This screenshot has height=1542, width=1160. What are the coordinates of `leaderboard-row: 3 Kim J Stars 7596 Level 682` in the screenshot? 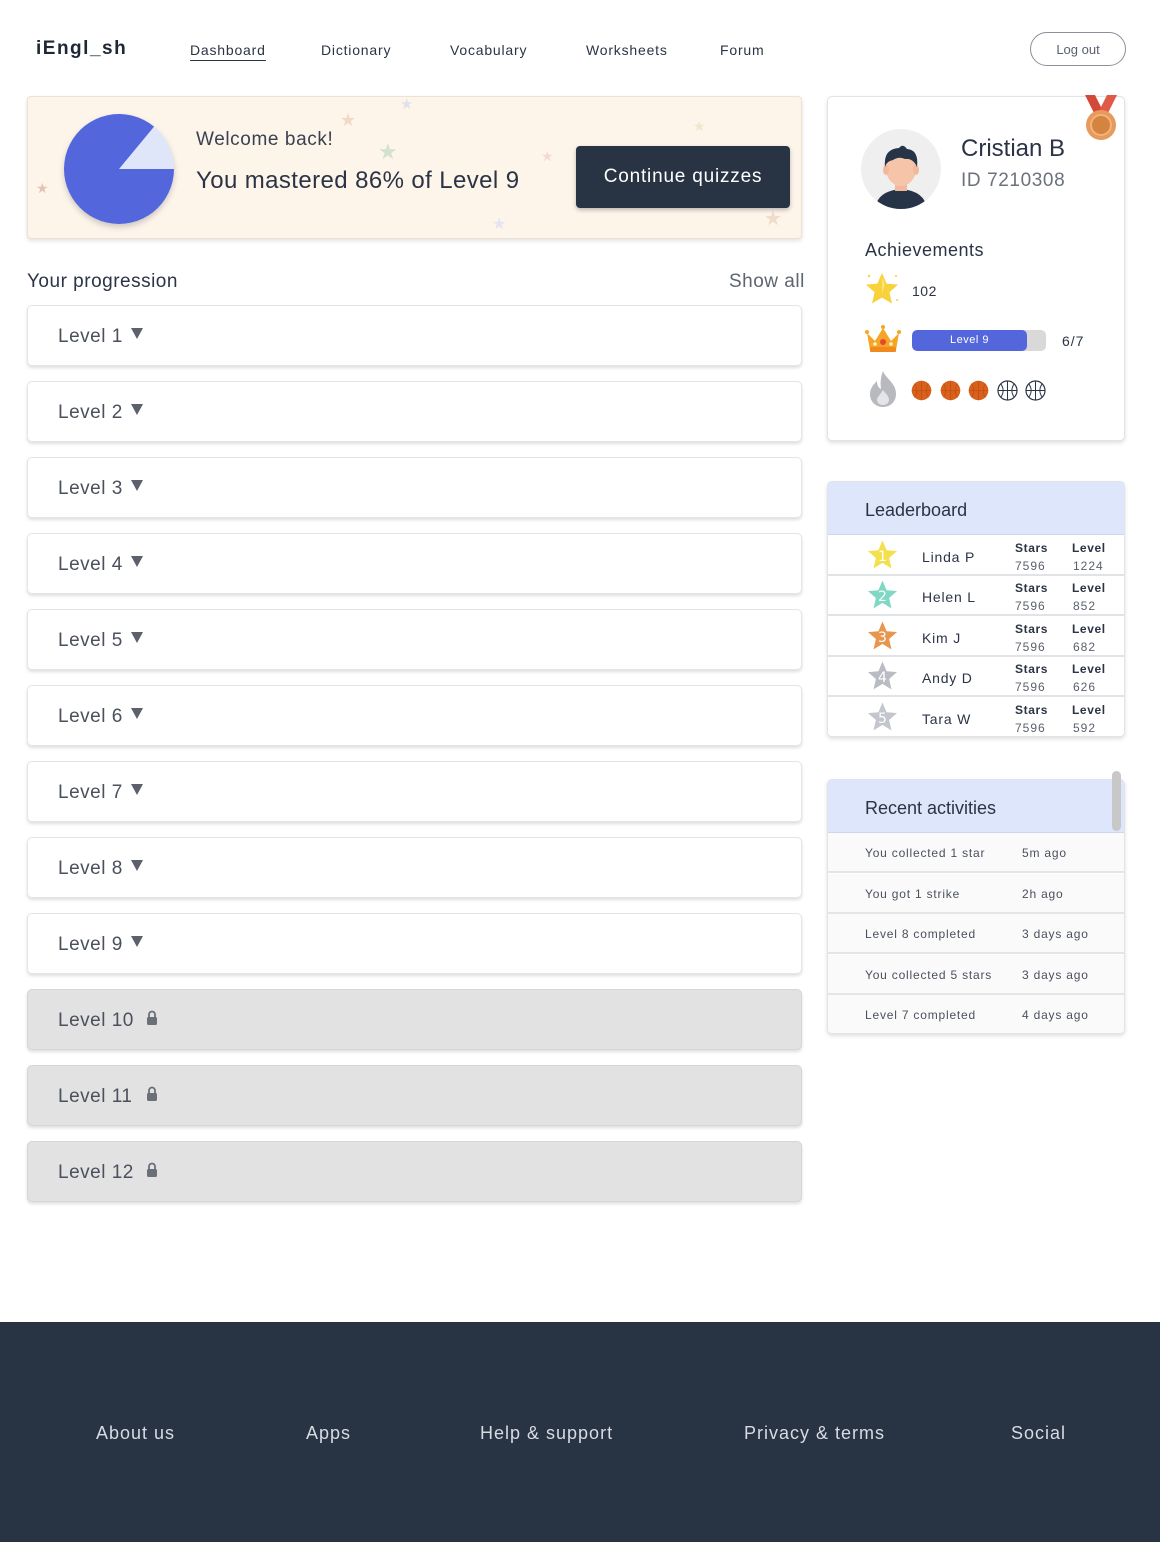 It's located at (976, 637).